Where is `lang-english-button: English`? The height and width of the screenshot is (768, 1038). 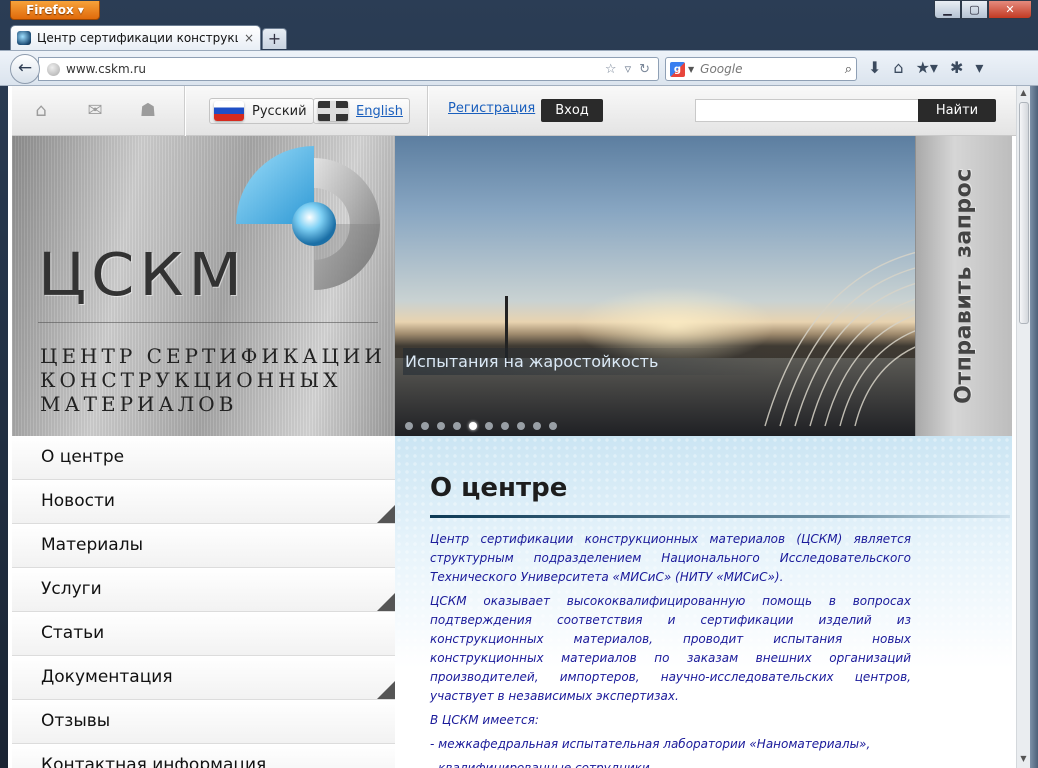
lang-english-button: English is located at coordinates (361, 111).